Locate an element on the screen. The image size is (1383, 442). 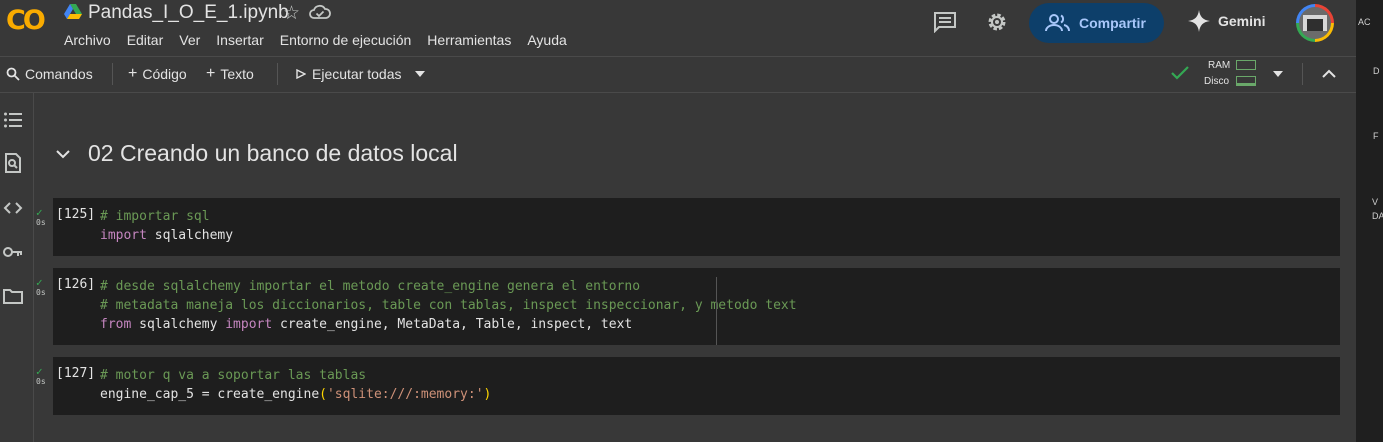
code-token: # importar sql is located at coordinates (155, 216).